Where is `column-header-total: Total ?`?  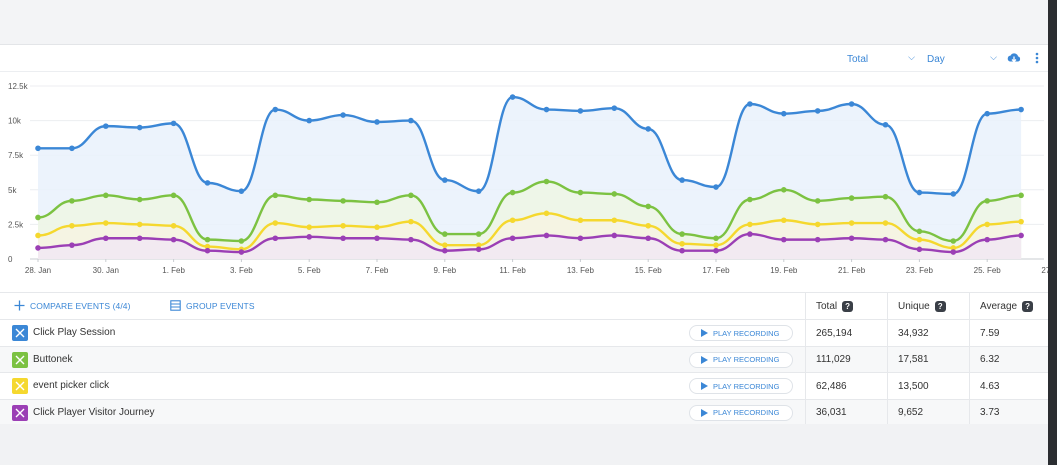
column-header-total: Total ? is located at coordinates (846, 306).